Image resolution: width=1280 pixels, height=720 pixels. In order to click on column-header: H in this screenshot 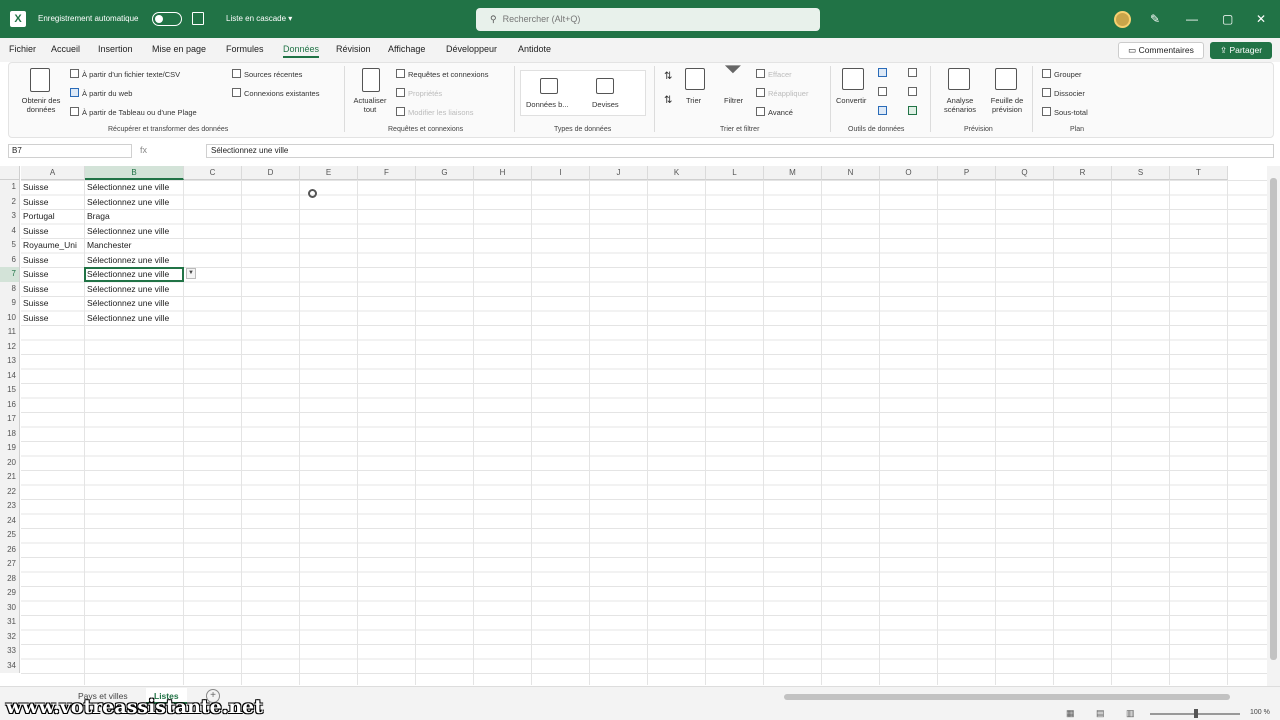, I will do `click(503, 173)`.